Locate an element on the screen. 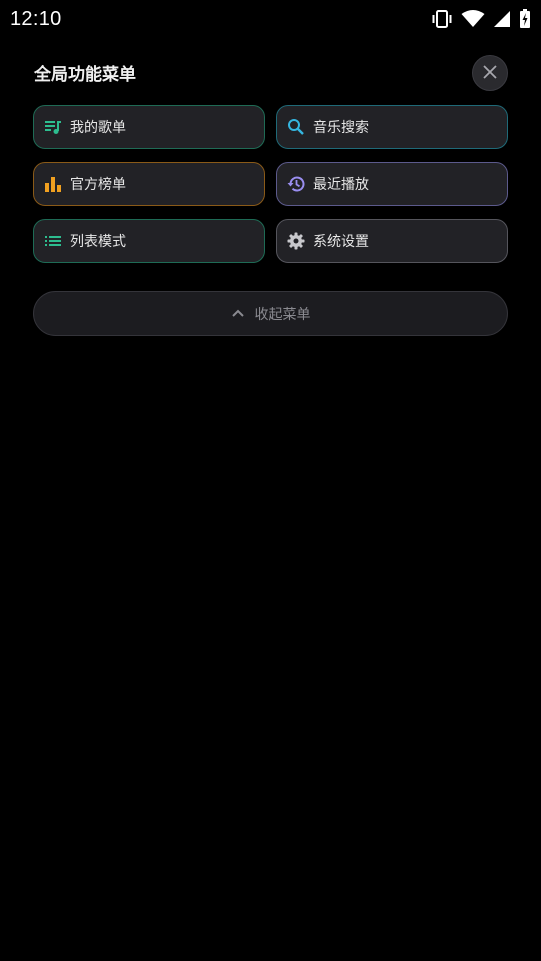 The width and height of the screenshot is (541, 961). official-charts-button: 官方榜单 is located at coordinates (149, 184).